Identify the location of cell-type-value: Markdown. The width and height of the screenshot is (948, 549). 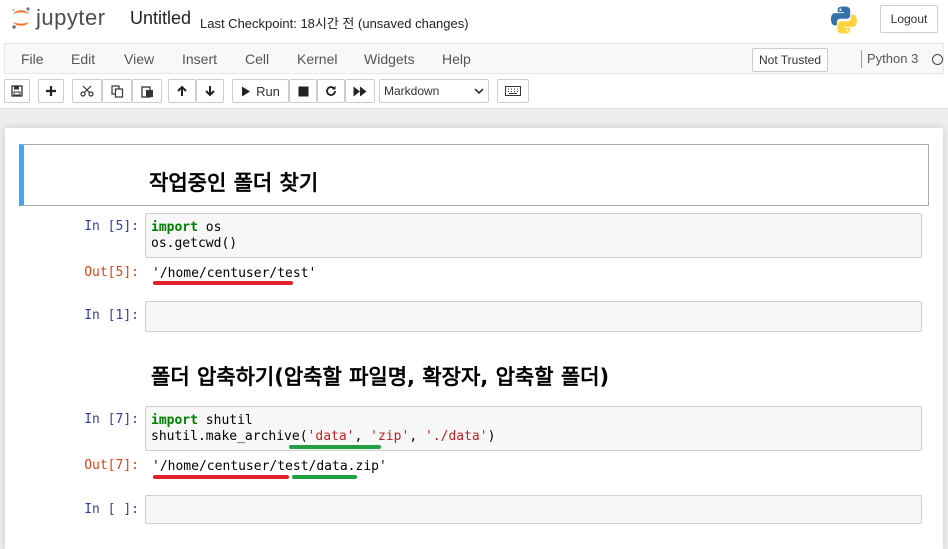
(412, 91).